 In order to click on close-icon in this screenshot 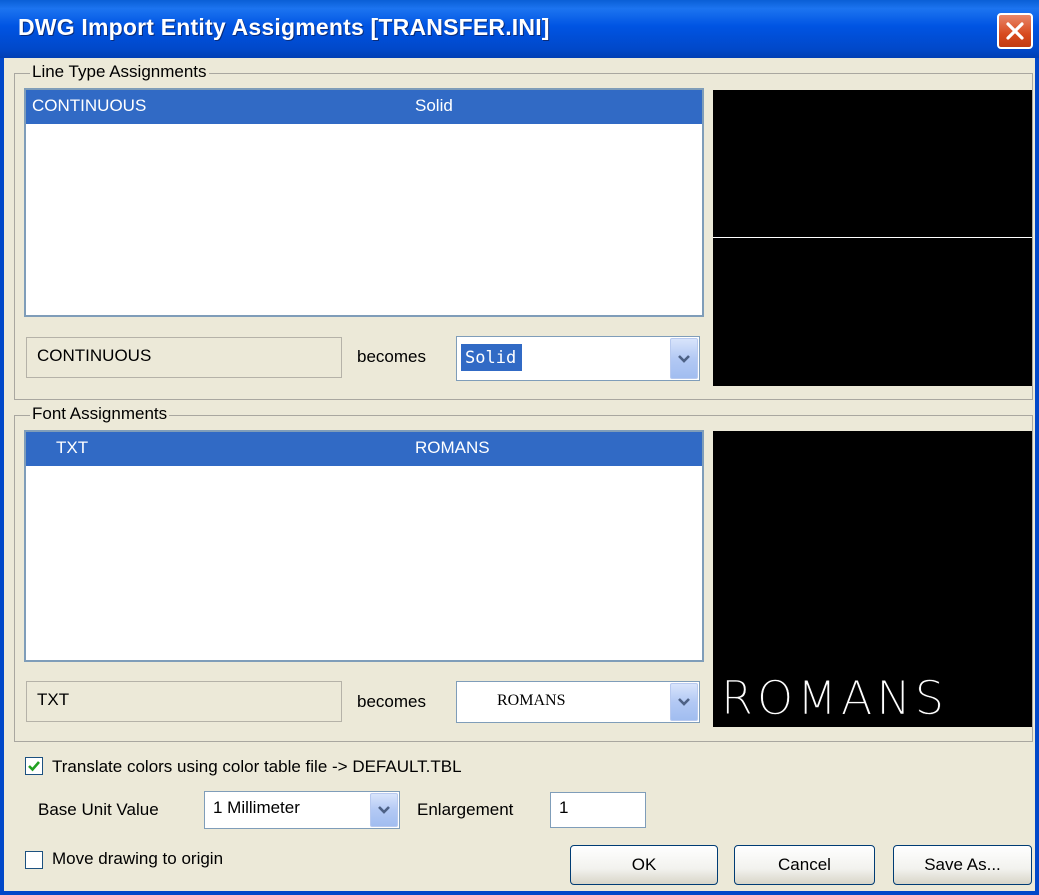, I will do `click(1015, 31)`.